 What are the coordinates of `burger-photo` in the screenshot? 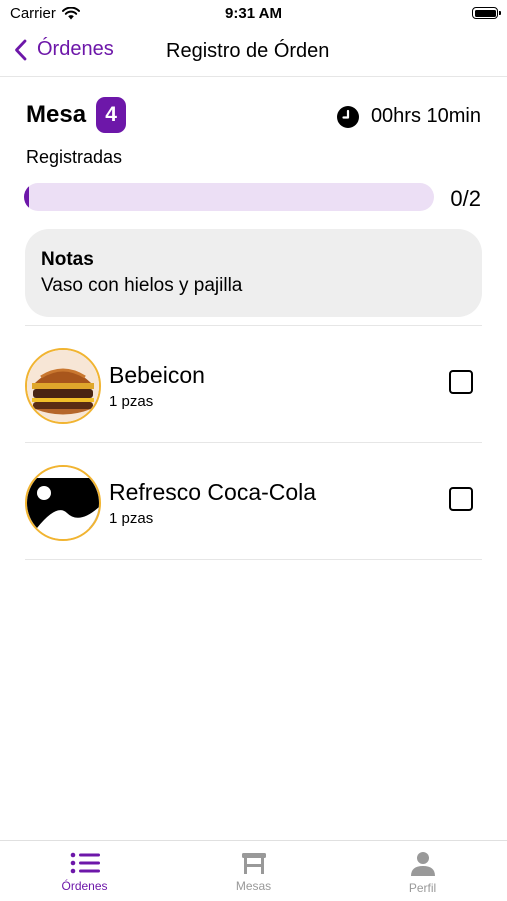 It's located at (63, 386).